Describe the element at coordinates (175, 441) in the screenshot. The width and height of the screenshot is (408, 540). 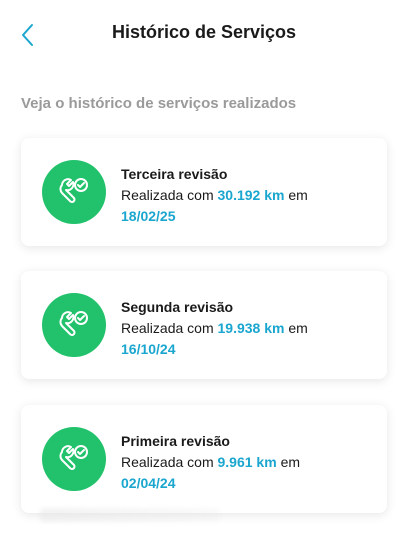
I see `service-title: Primeira revisão` at that location.